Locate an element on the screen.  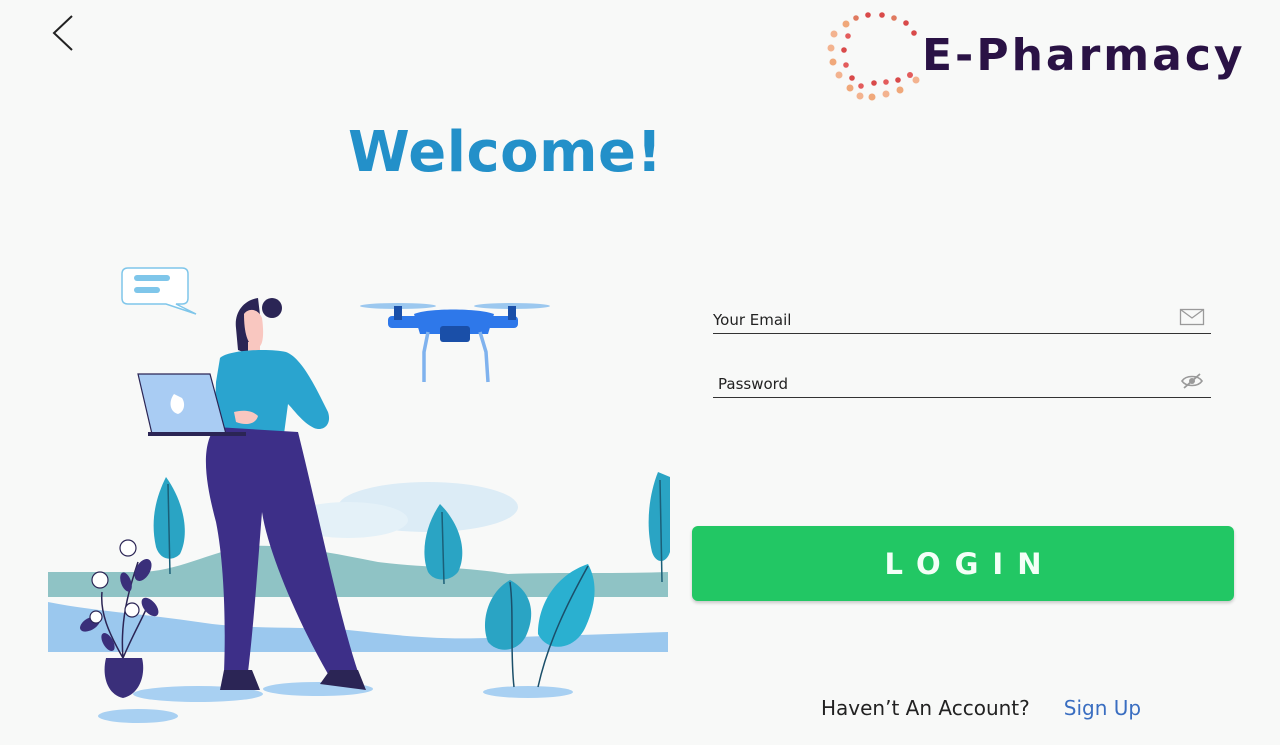
logo-text: E-Pharmacy is located at coordinates (1084, 55).